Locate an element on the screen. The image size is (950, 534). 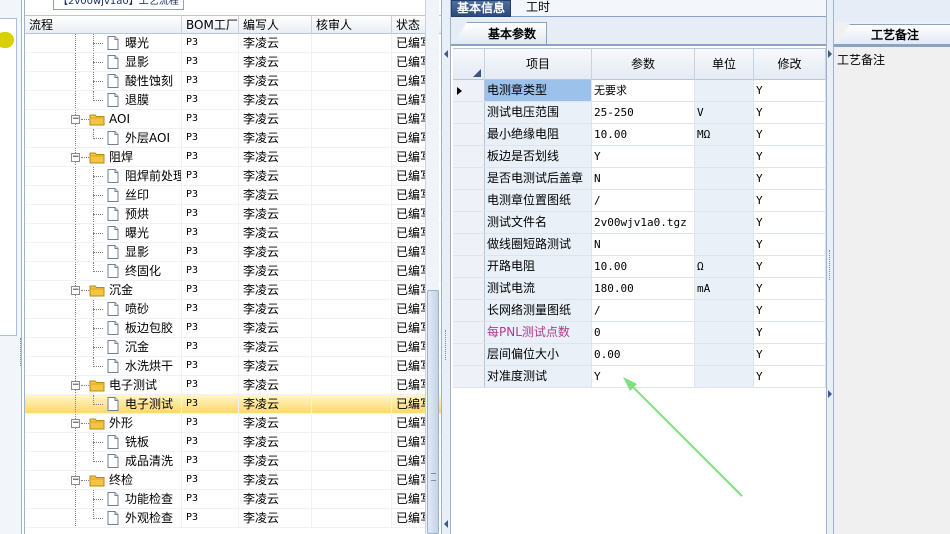
tree-node: − 沉金 is located at coordinates (103, 290).